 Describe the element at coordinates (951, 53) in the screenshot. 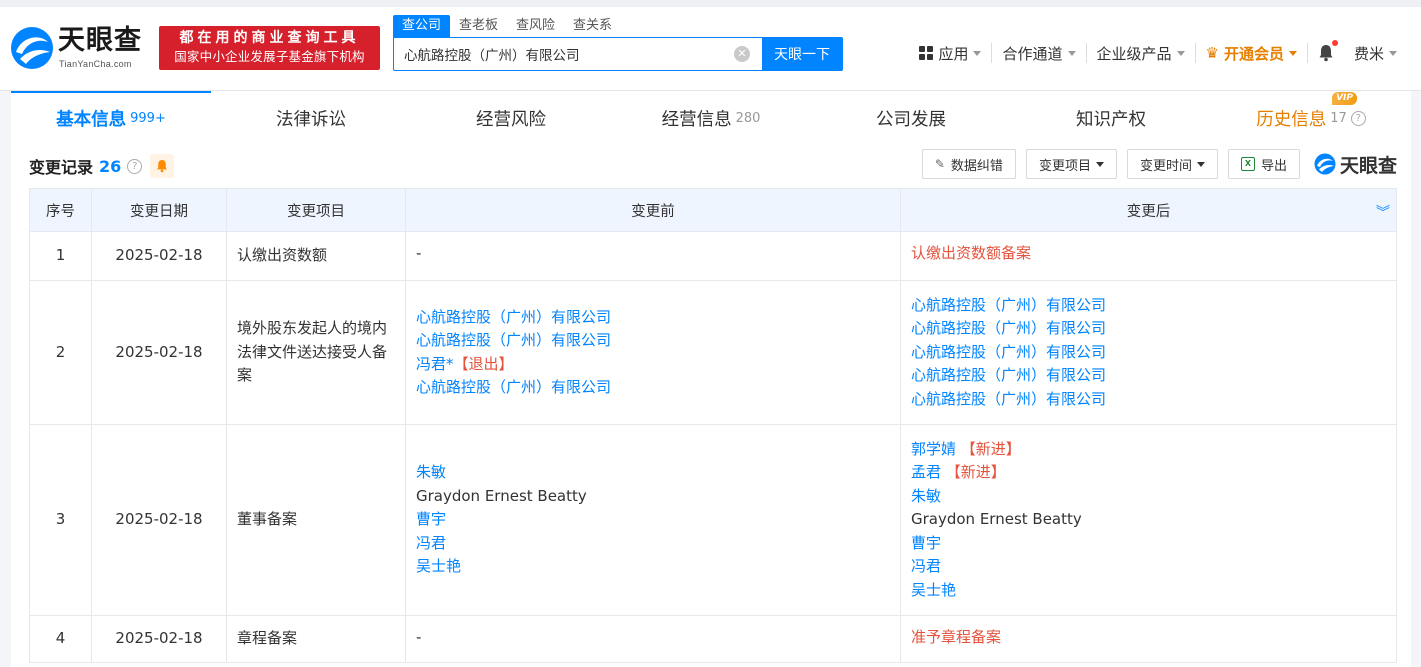

I see `nav-apps: 应用` at that location.